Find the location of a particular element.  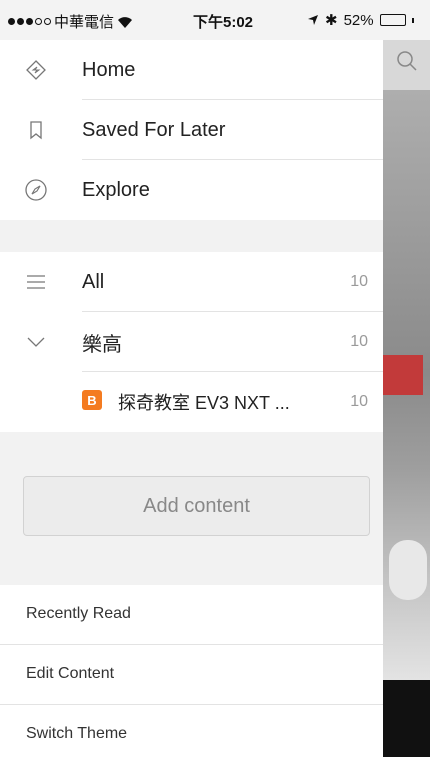

status-time: 下午5:02 is located at coordinates (223, 22).